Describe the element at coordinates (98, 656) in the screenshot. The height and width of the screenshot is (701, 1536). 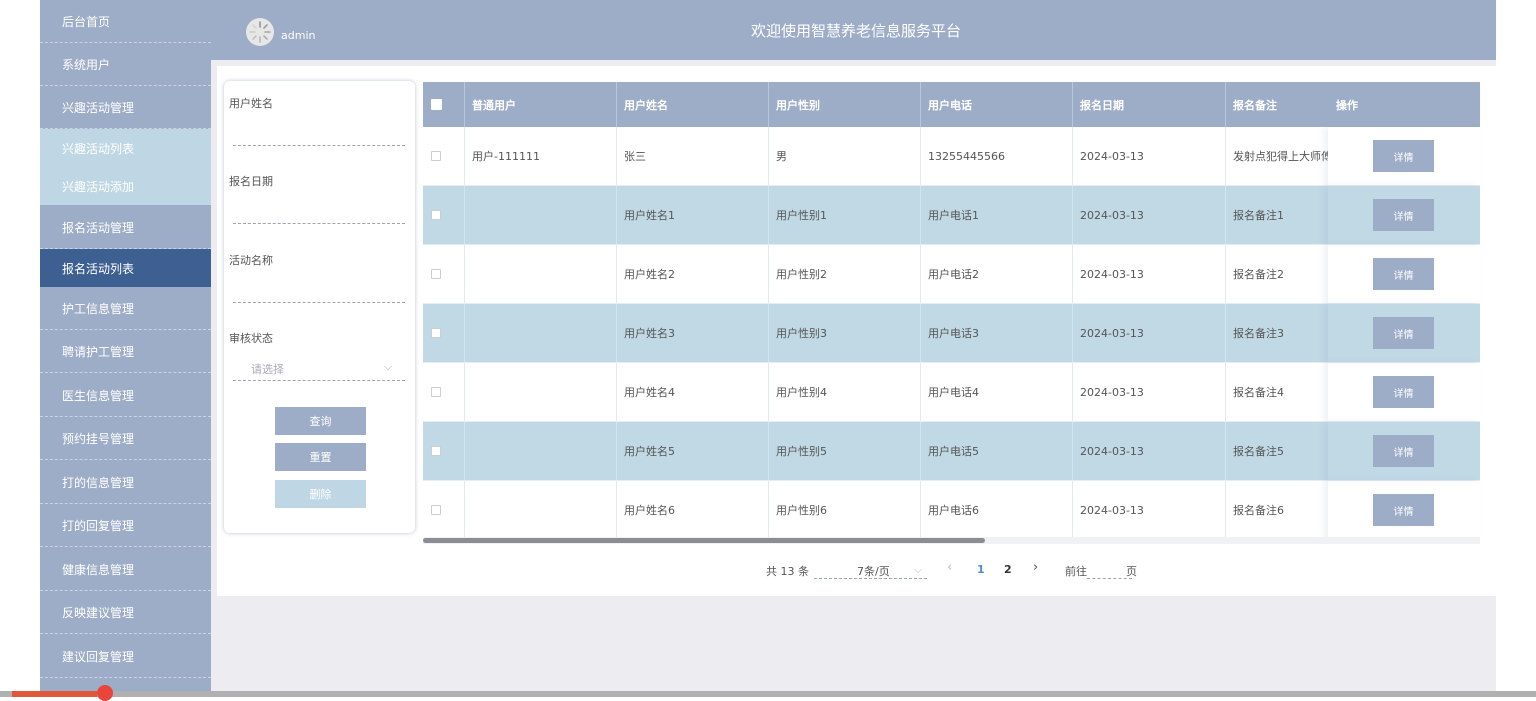
I see `sidebar-item-label: 建议回复管理` at that location.